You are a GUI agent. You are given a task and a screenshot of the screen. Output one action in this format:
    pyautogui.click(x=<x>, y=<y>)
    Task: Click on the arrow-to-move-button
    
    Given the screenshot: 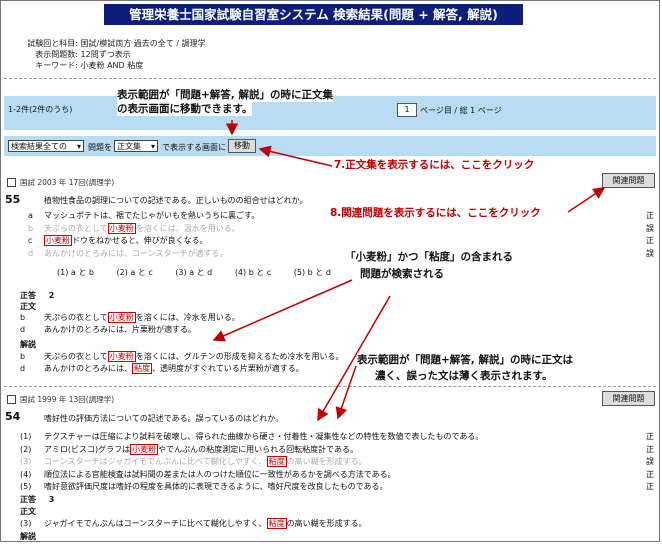 What is the action you would take?
    pyautogui.click(x=295, y=156)
    